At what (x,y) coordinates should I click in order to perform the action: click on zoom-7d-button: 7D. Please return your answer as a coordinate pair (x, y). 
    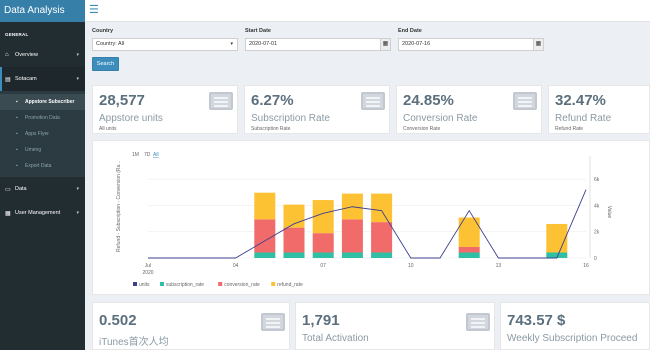
    Looking at the image, I should click on (147, 155).